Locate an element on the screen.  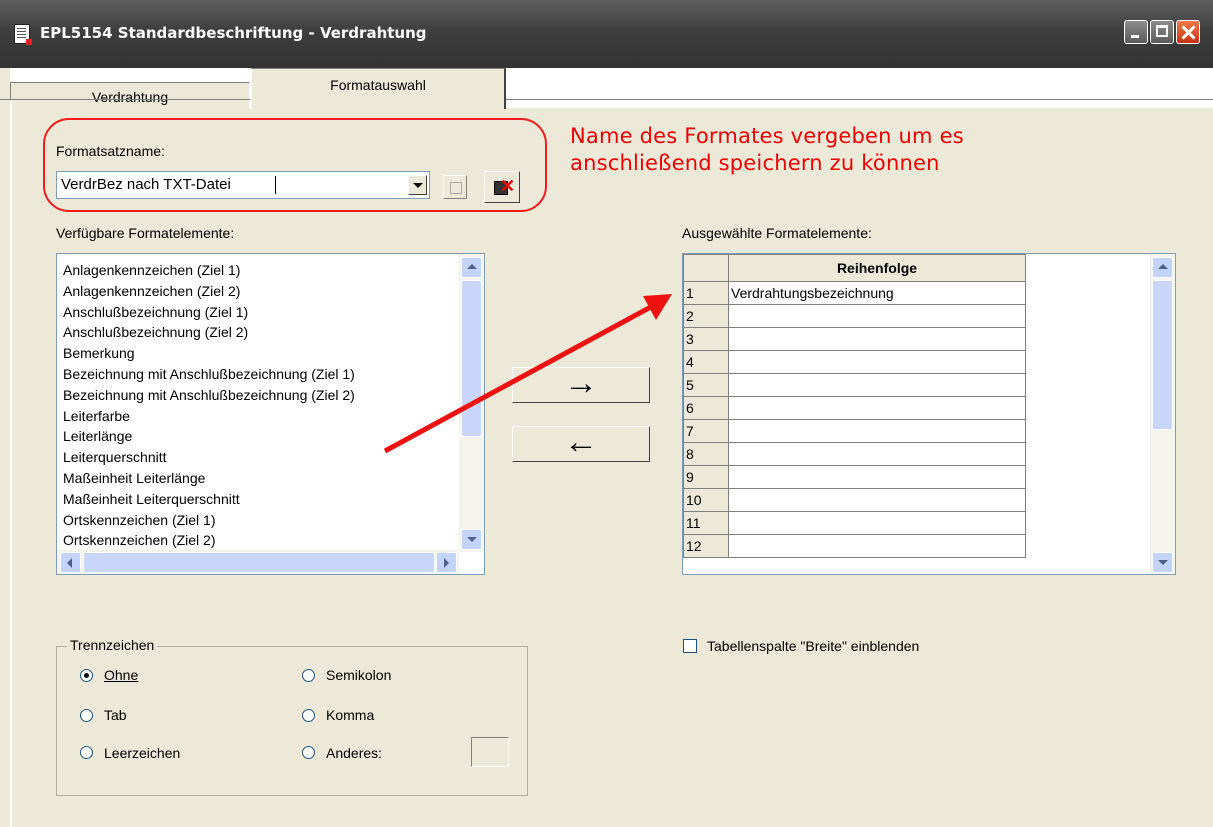
tab-formatauswahl: Formatauswahl is located at coordinates (378, 88).